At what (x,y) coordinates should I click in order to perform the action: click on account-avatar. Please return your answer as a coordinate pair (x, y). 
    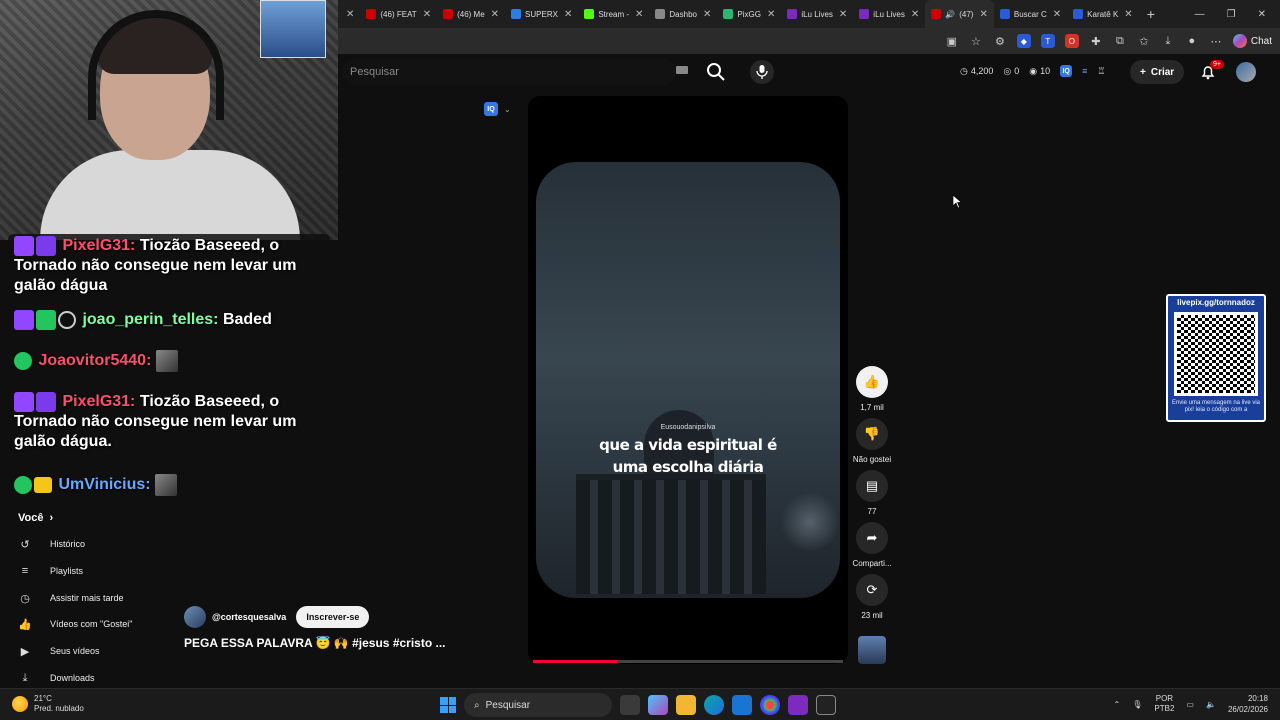
    Looking at the image, I should click on (1246, 72).